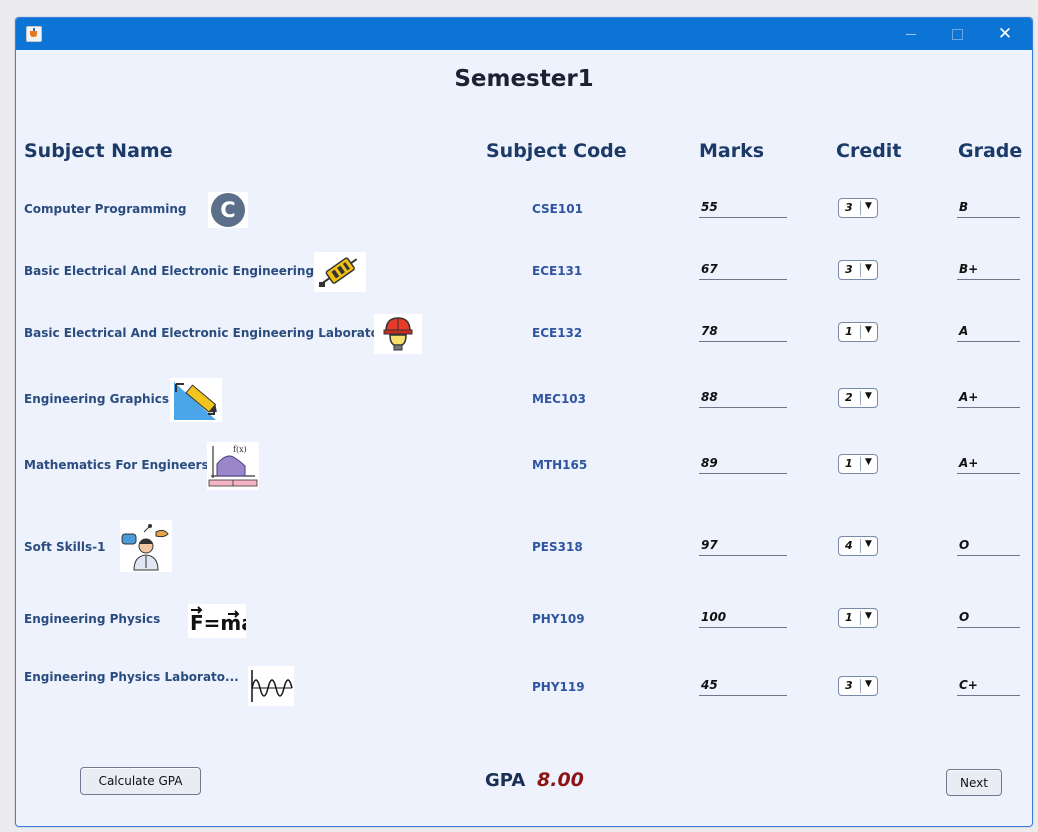 This screenshot has width=1038, height=832. Describe the element at coordinates (858, 546) in the screenshot. I see `credit-select: 4 ▼` at that location.